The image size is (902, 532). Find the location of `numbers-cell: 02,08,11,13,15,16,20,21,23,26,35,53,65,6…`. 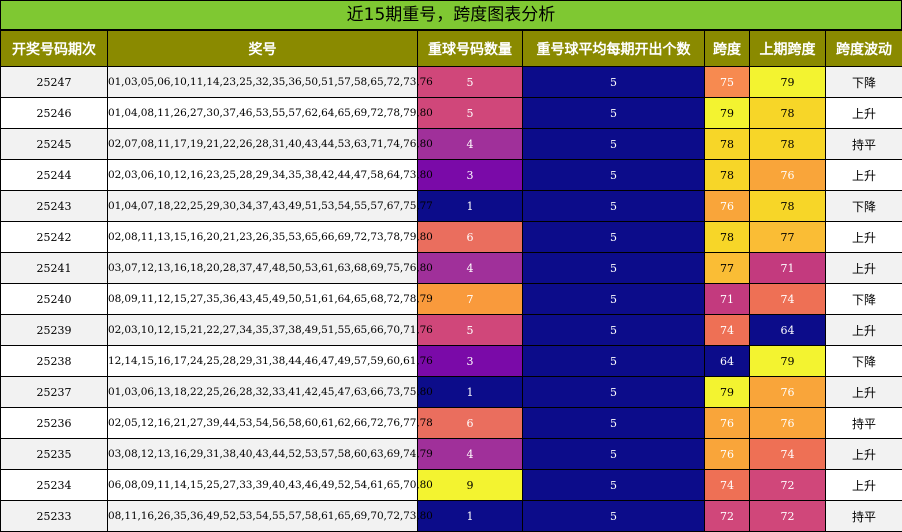

numbers-cell: 02,08,11,13,15,16,20,21,23,26,35,53,65,6… is located at coordinates (263, 237).